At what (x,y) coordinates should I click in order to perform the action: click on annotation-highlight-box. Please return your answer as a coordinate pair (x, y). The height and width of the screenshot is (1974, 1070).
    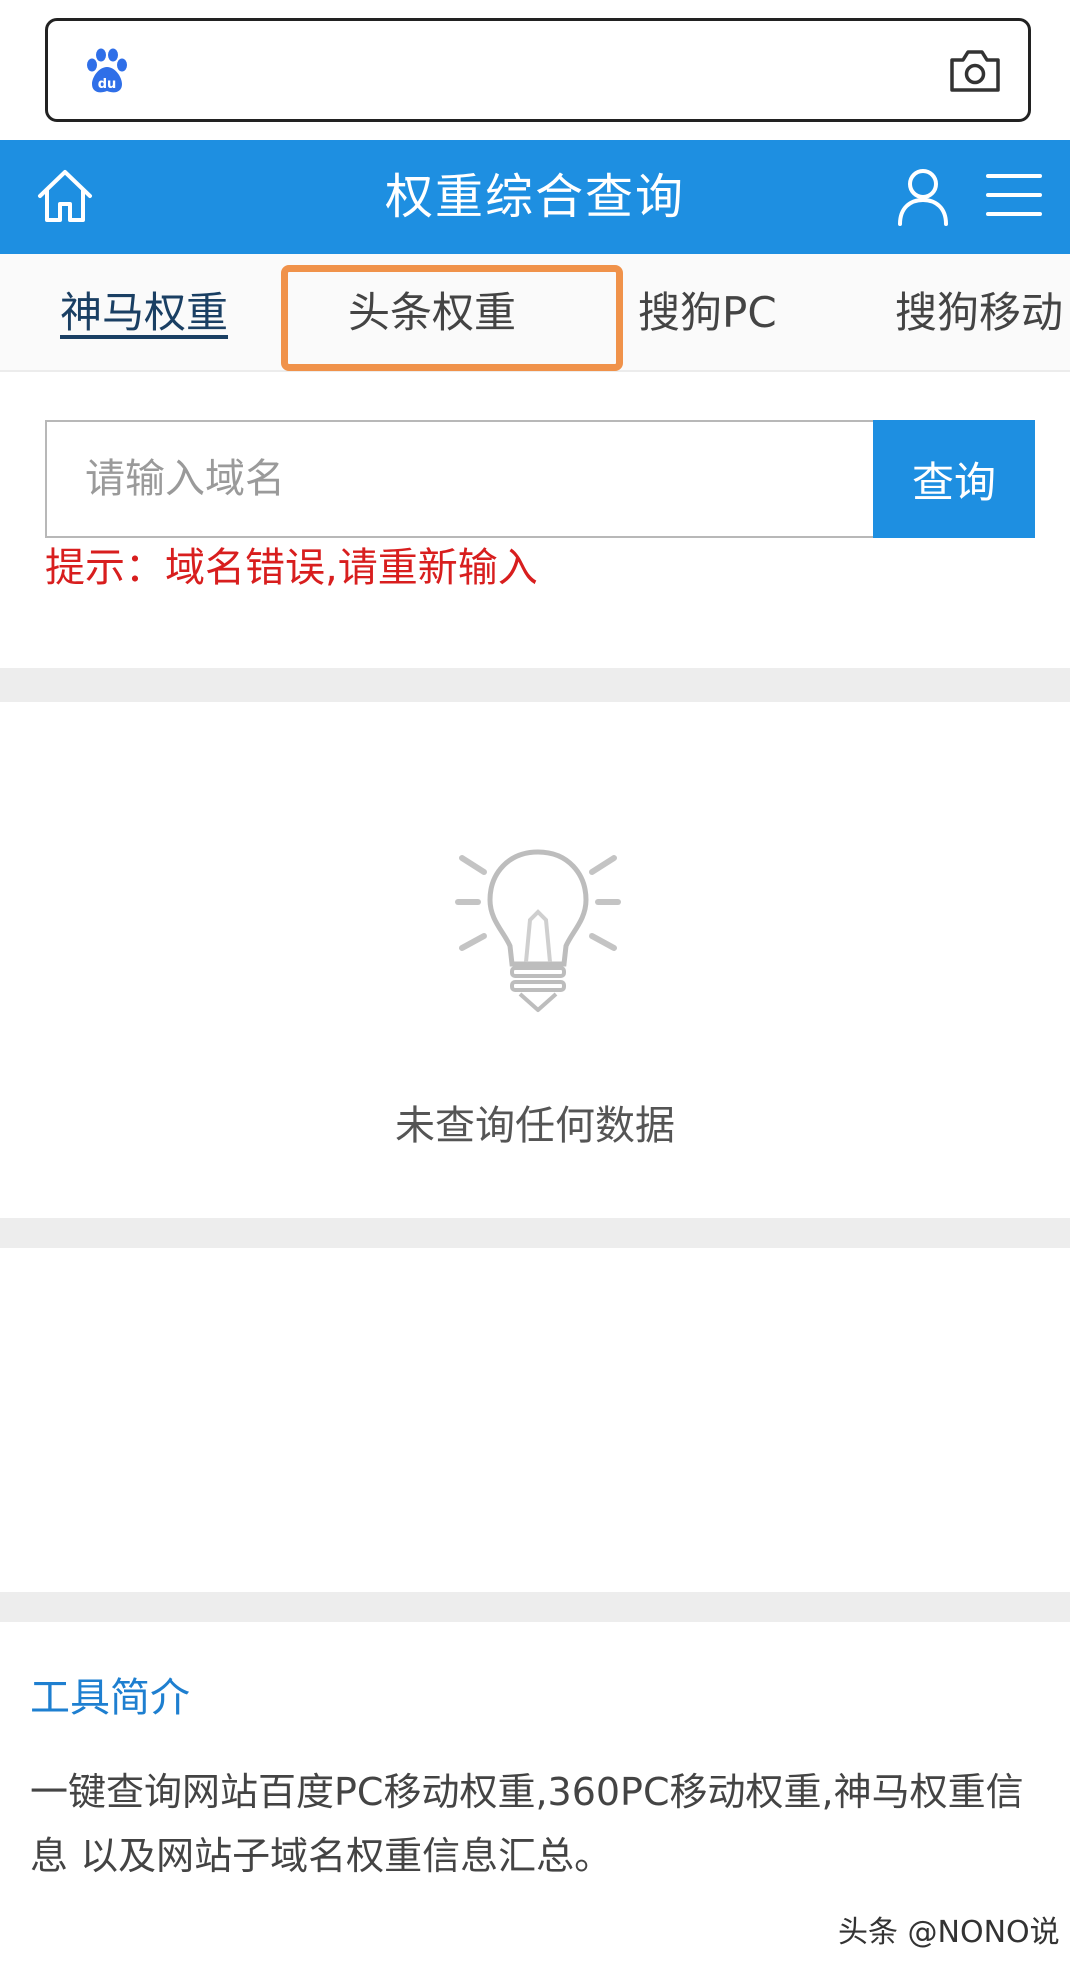
    Looking at the image, I should click on (452, 318).